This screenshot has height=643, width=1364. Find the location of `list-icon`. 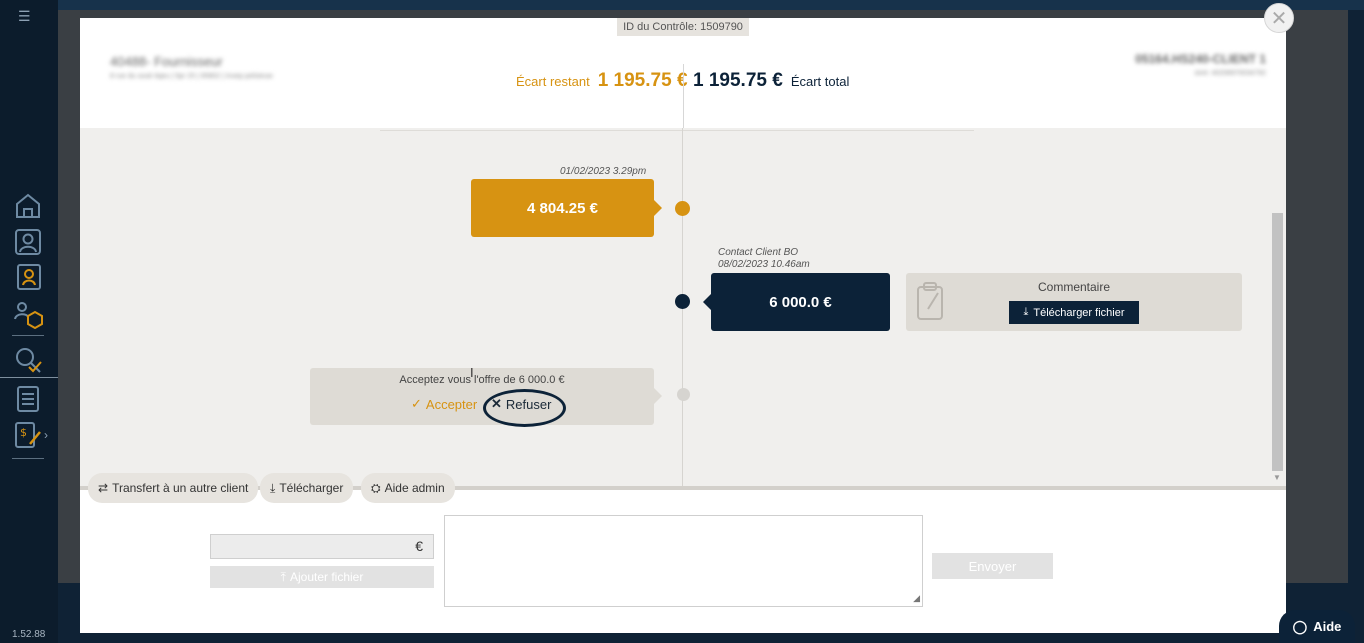

list-icon is located at coordinates (28, 399).